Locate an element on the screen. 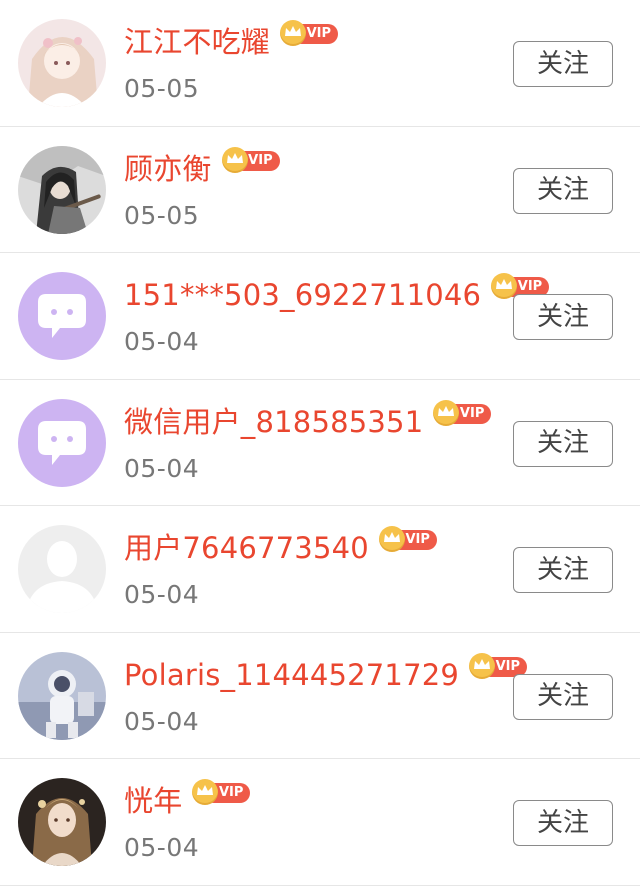 The height and width of the screenshot is (887, 640). ancient-style-man-avatar-image is located at coordinates (62, 189).